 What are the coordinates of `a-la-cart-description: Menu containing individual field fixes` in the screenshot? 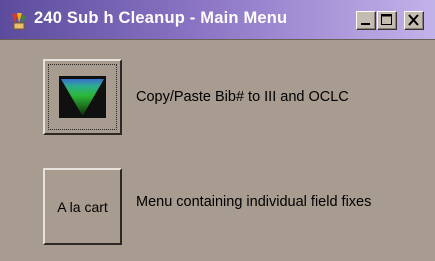 It's located at (254, 202).